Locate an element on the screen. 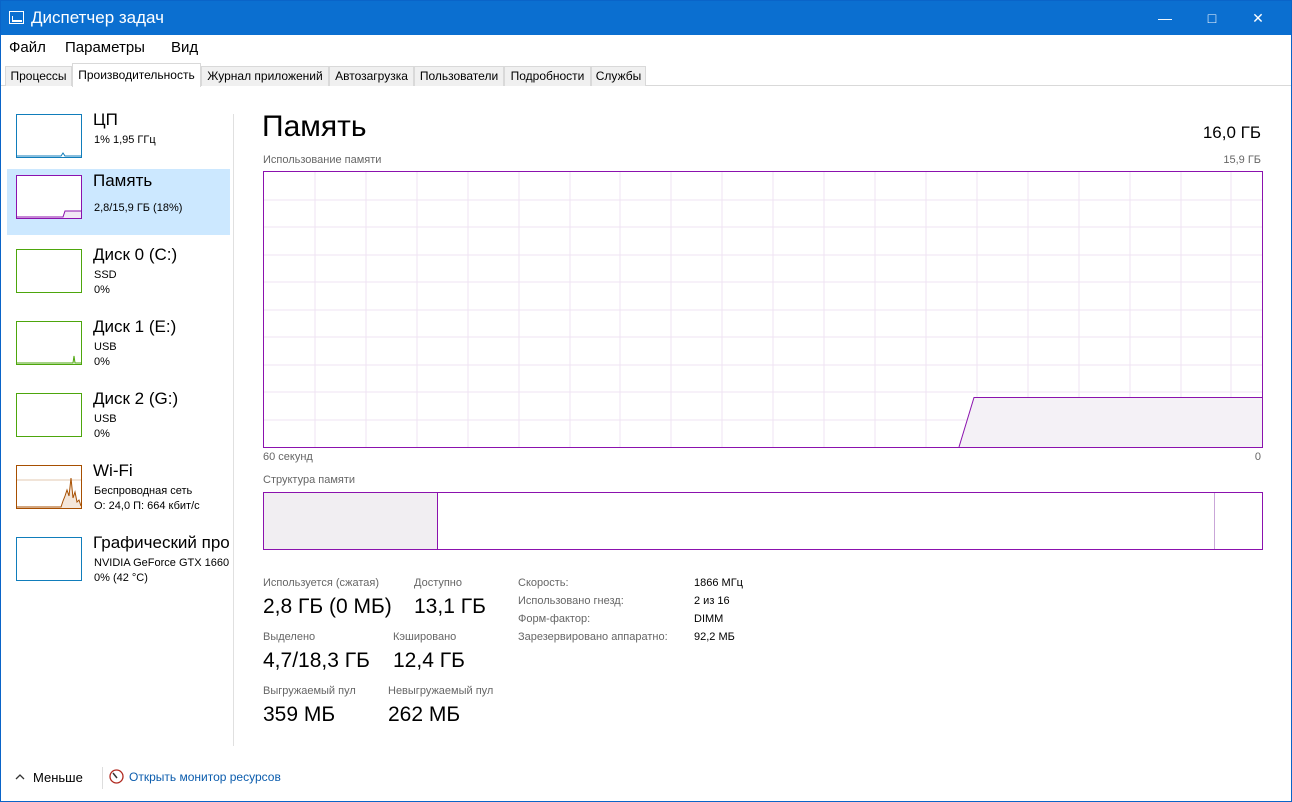 Image resolution: width=1292 pixels, height=802 pixels. sidebar-item-detail: 2,8/15,9 ГБ (18%) is located at coordinates (138, 208).